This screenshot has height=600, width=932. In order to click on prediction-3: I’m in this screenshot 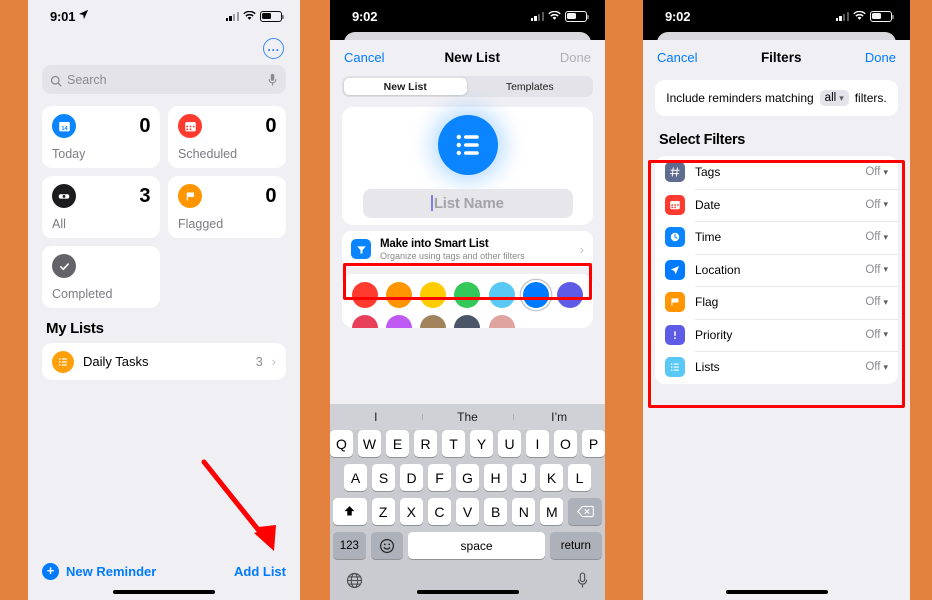, I will do `click(559, 417)`.